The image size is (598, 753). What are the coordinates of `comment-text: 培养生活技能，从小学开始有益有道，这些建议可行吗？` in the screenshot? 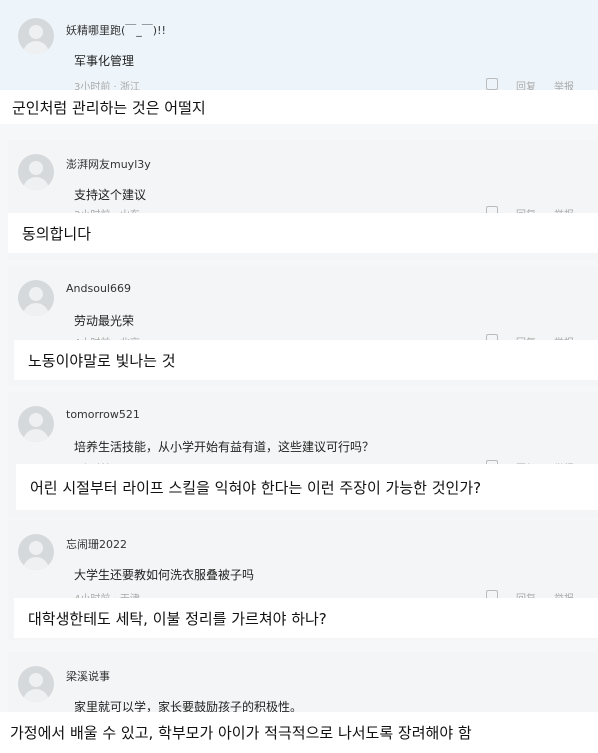 It's located at (224, 447).